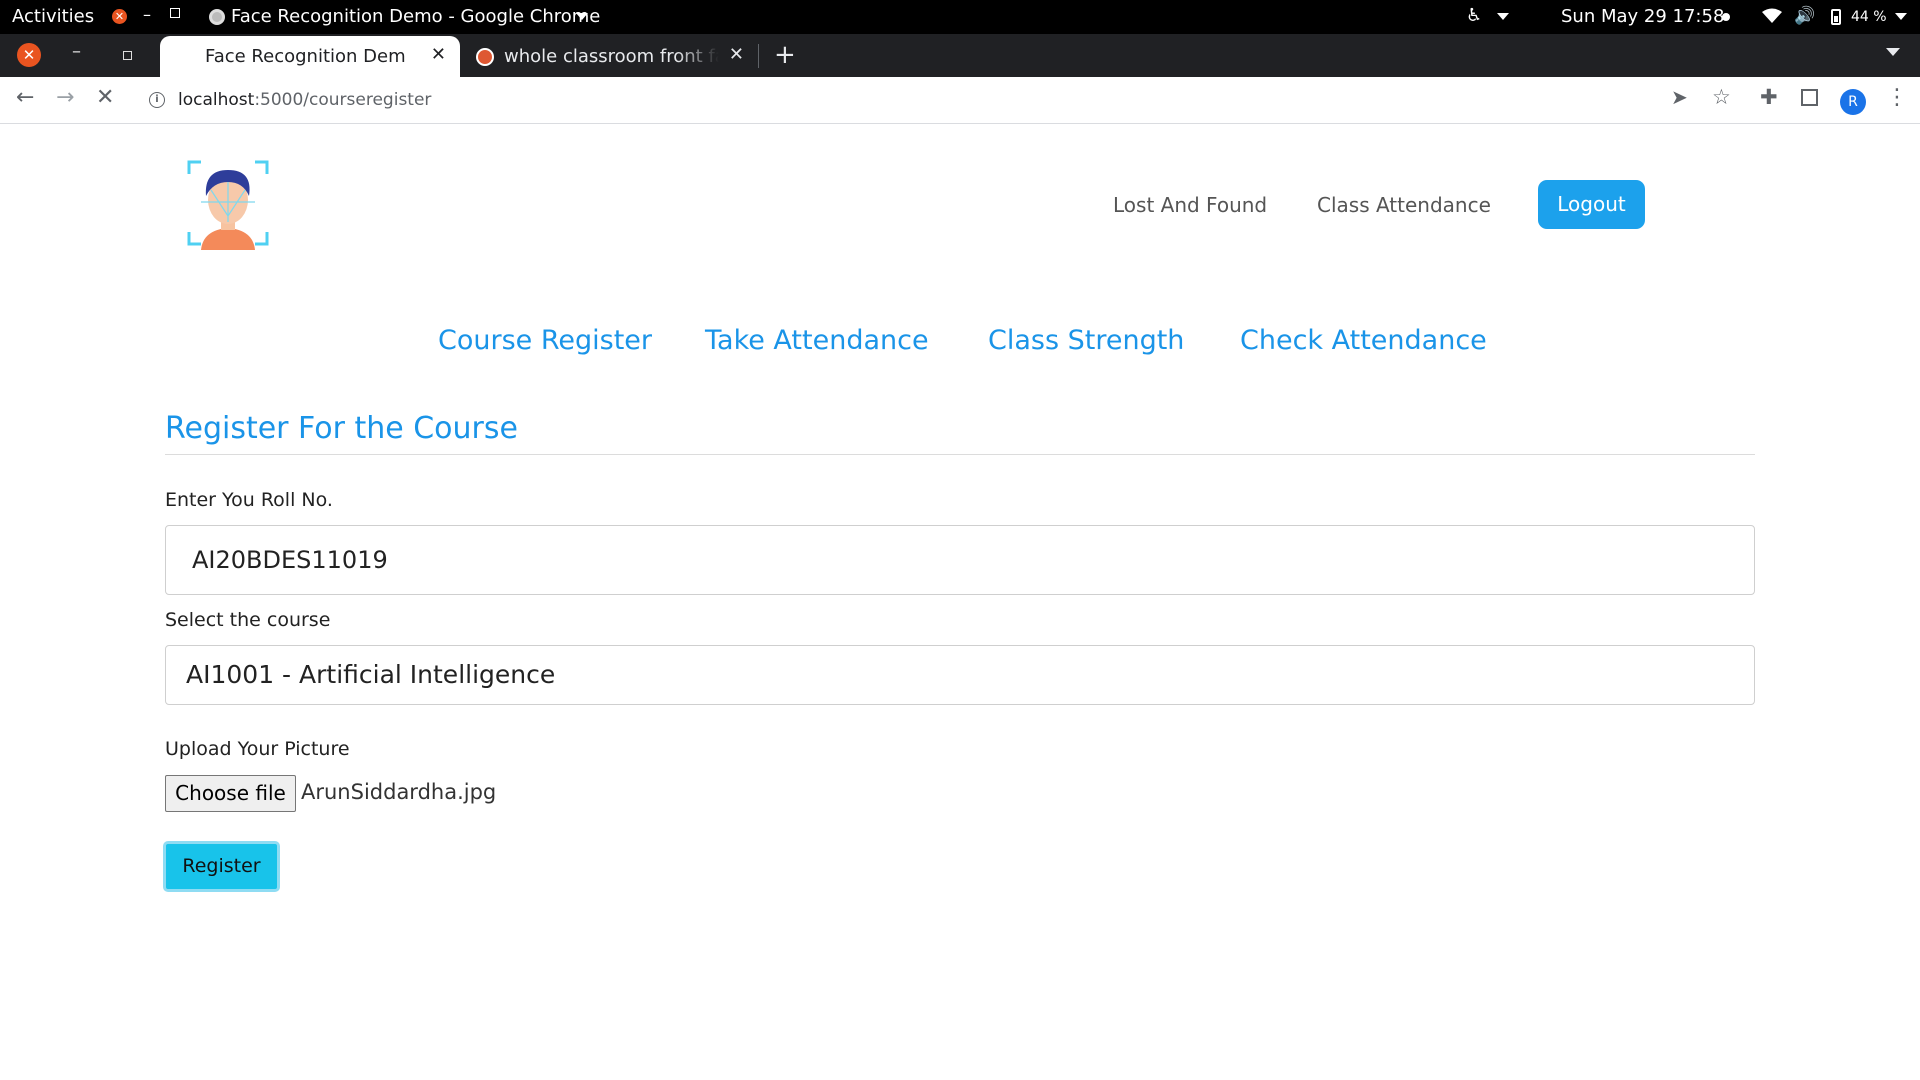  What do you see at coordinates (1190, 205) in the screenshot?
I see `nav-lost-and-found: Lost And Found` at bounding box center [1190, 205].